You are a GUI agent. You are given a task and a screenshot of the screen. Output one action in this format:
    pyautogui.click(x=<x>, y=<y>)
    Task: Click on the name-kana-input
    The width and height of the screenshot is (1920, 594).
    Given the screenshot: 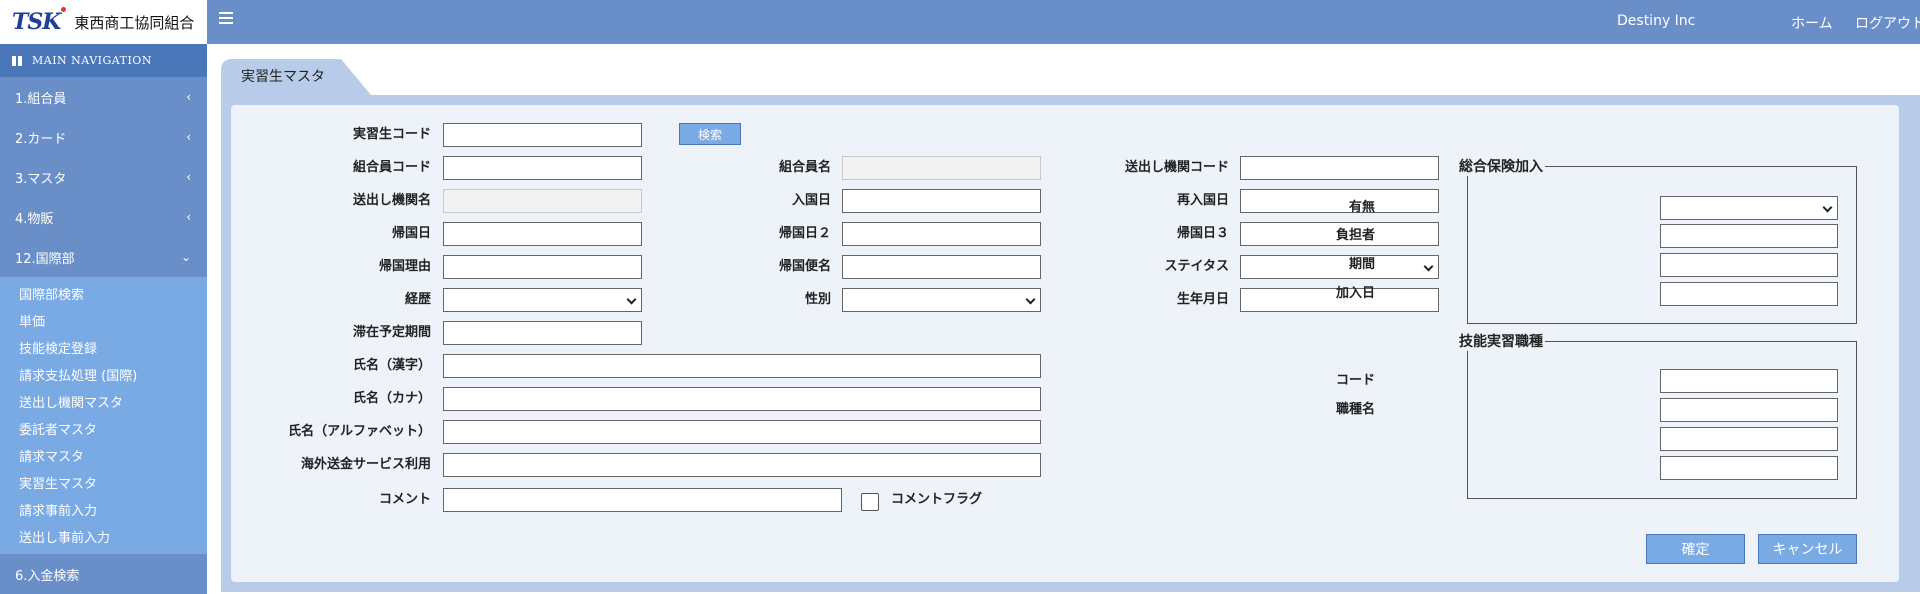 What is the action you would take?
    pyautogui.click(x=742, y=399)
    